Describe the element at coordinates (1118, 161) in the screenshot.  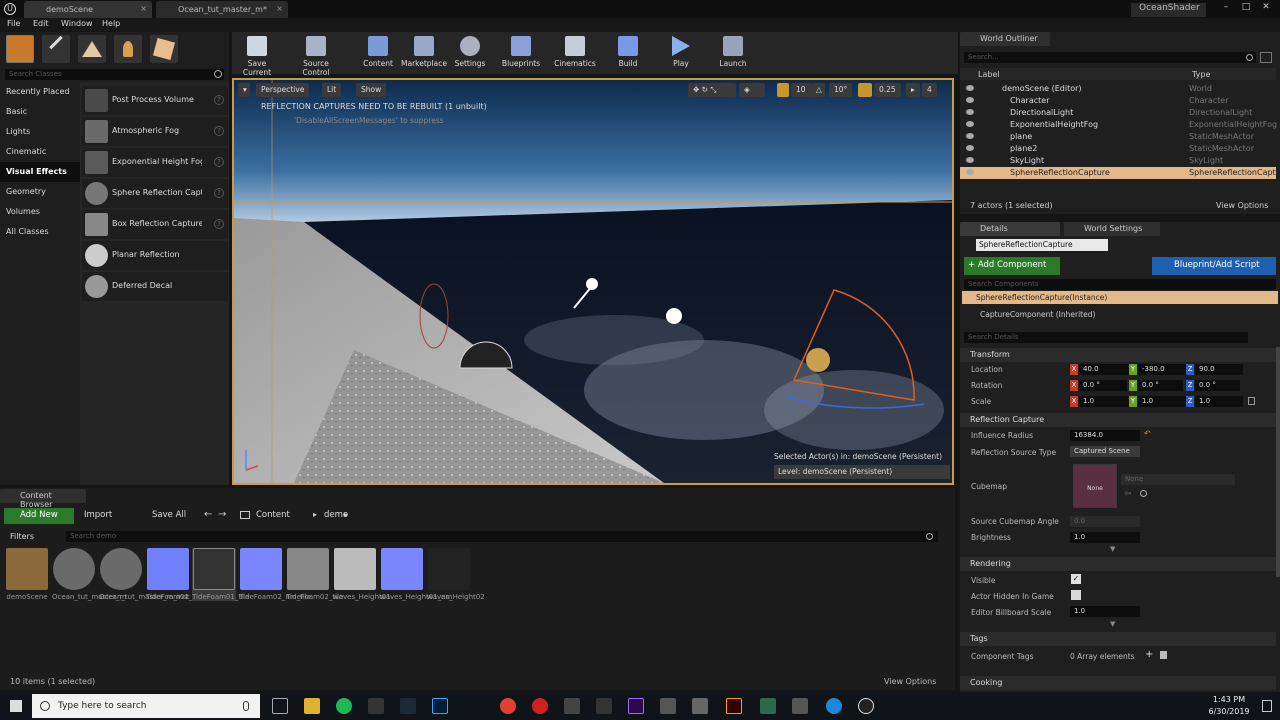
I see `outliner-row: SkyLight SkyLight` at that location.